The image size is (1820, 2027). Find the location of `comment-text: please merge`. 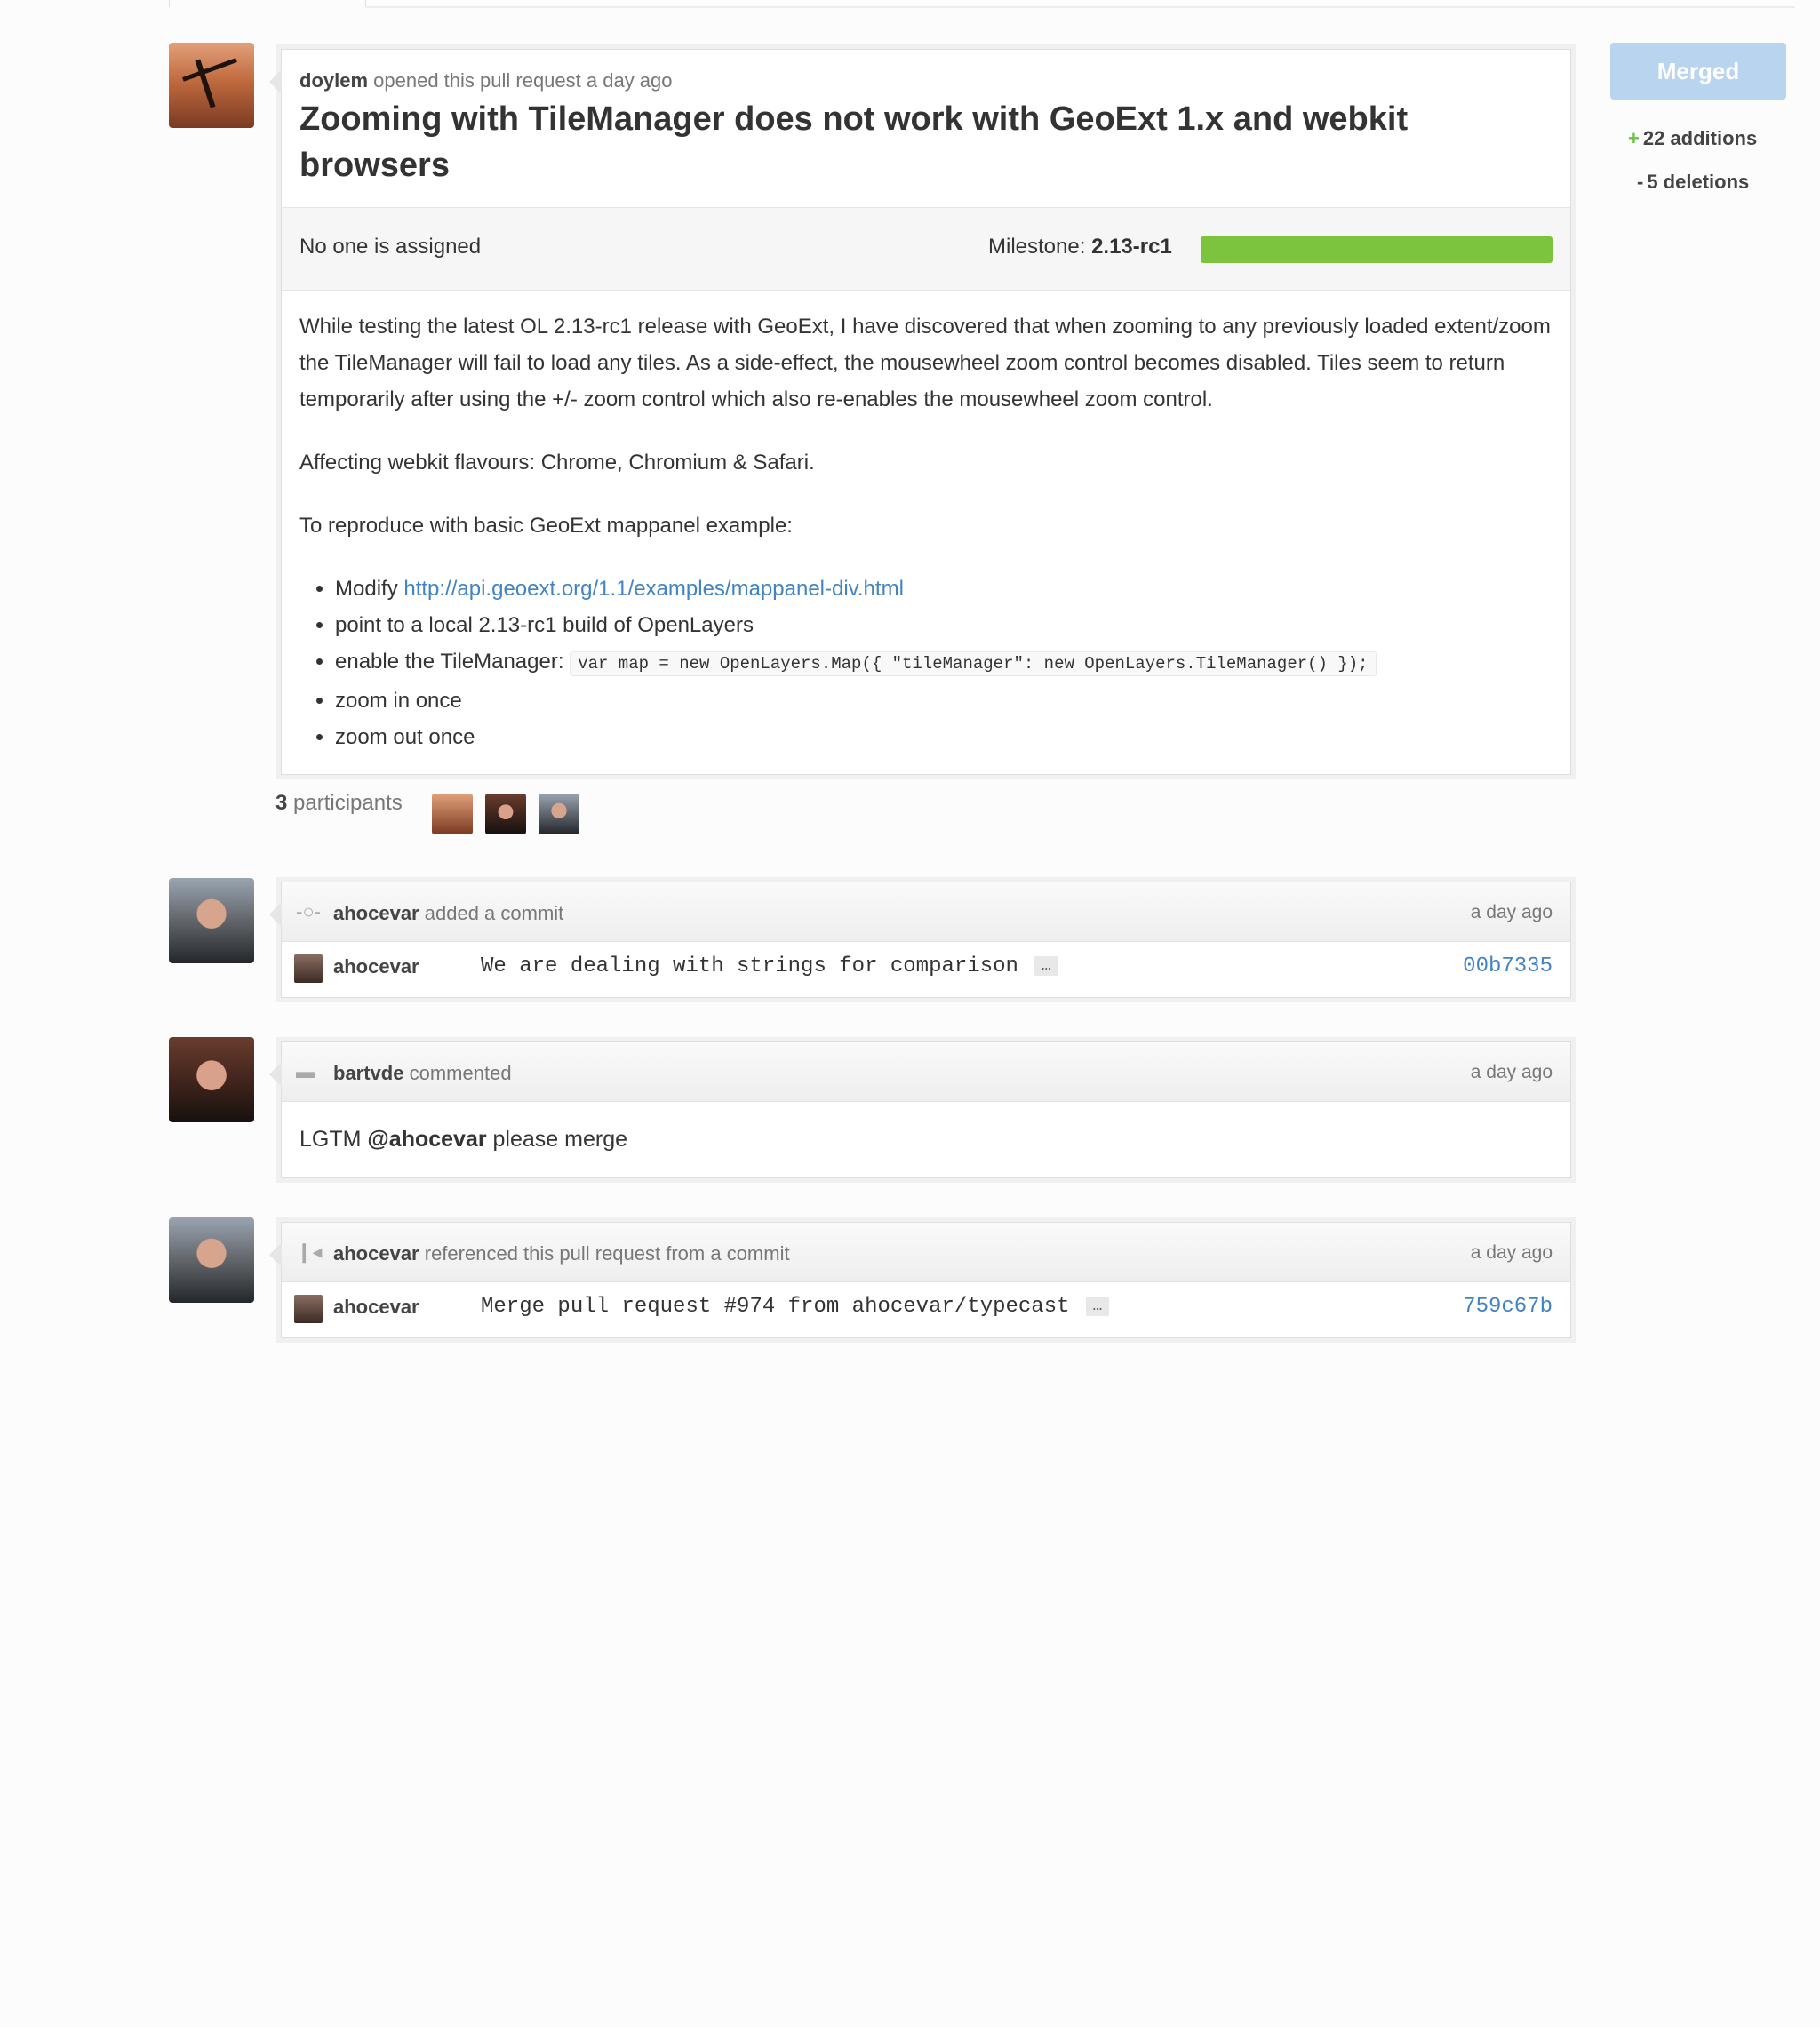

comment-text: please merge is located at coordinates (560, 1139).